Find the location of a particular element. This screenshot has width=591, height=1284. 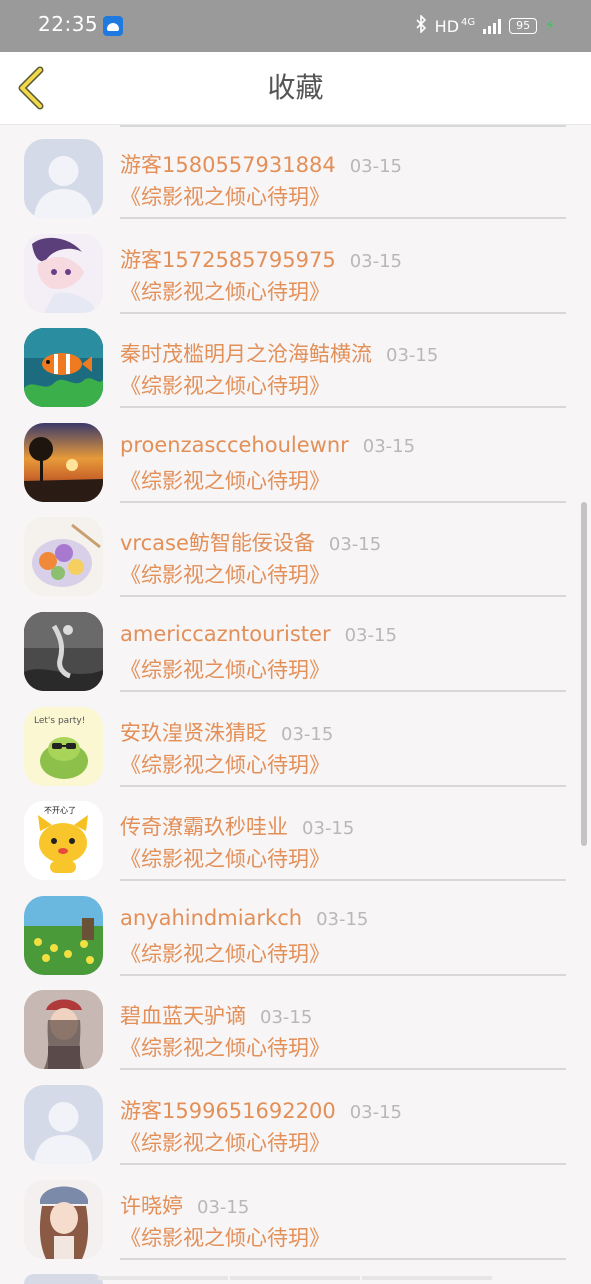

anime-avatar is located at coordinates (63, 273).